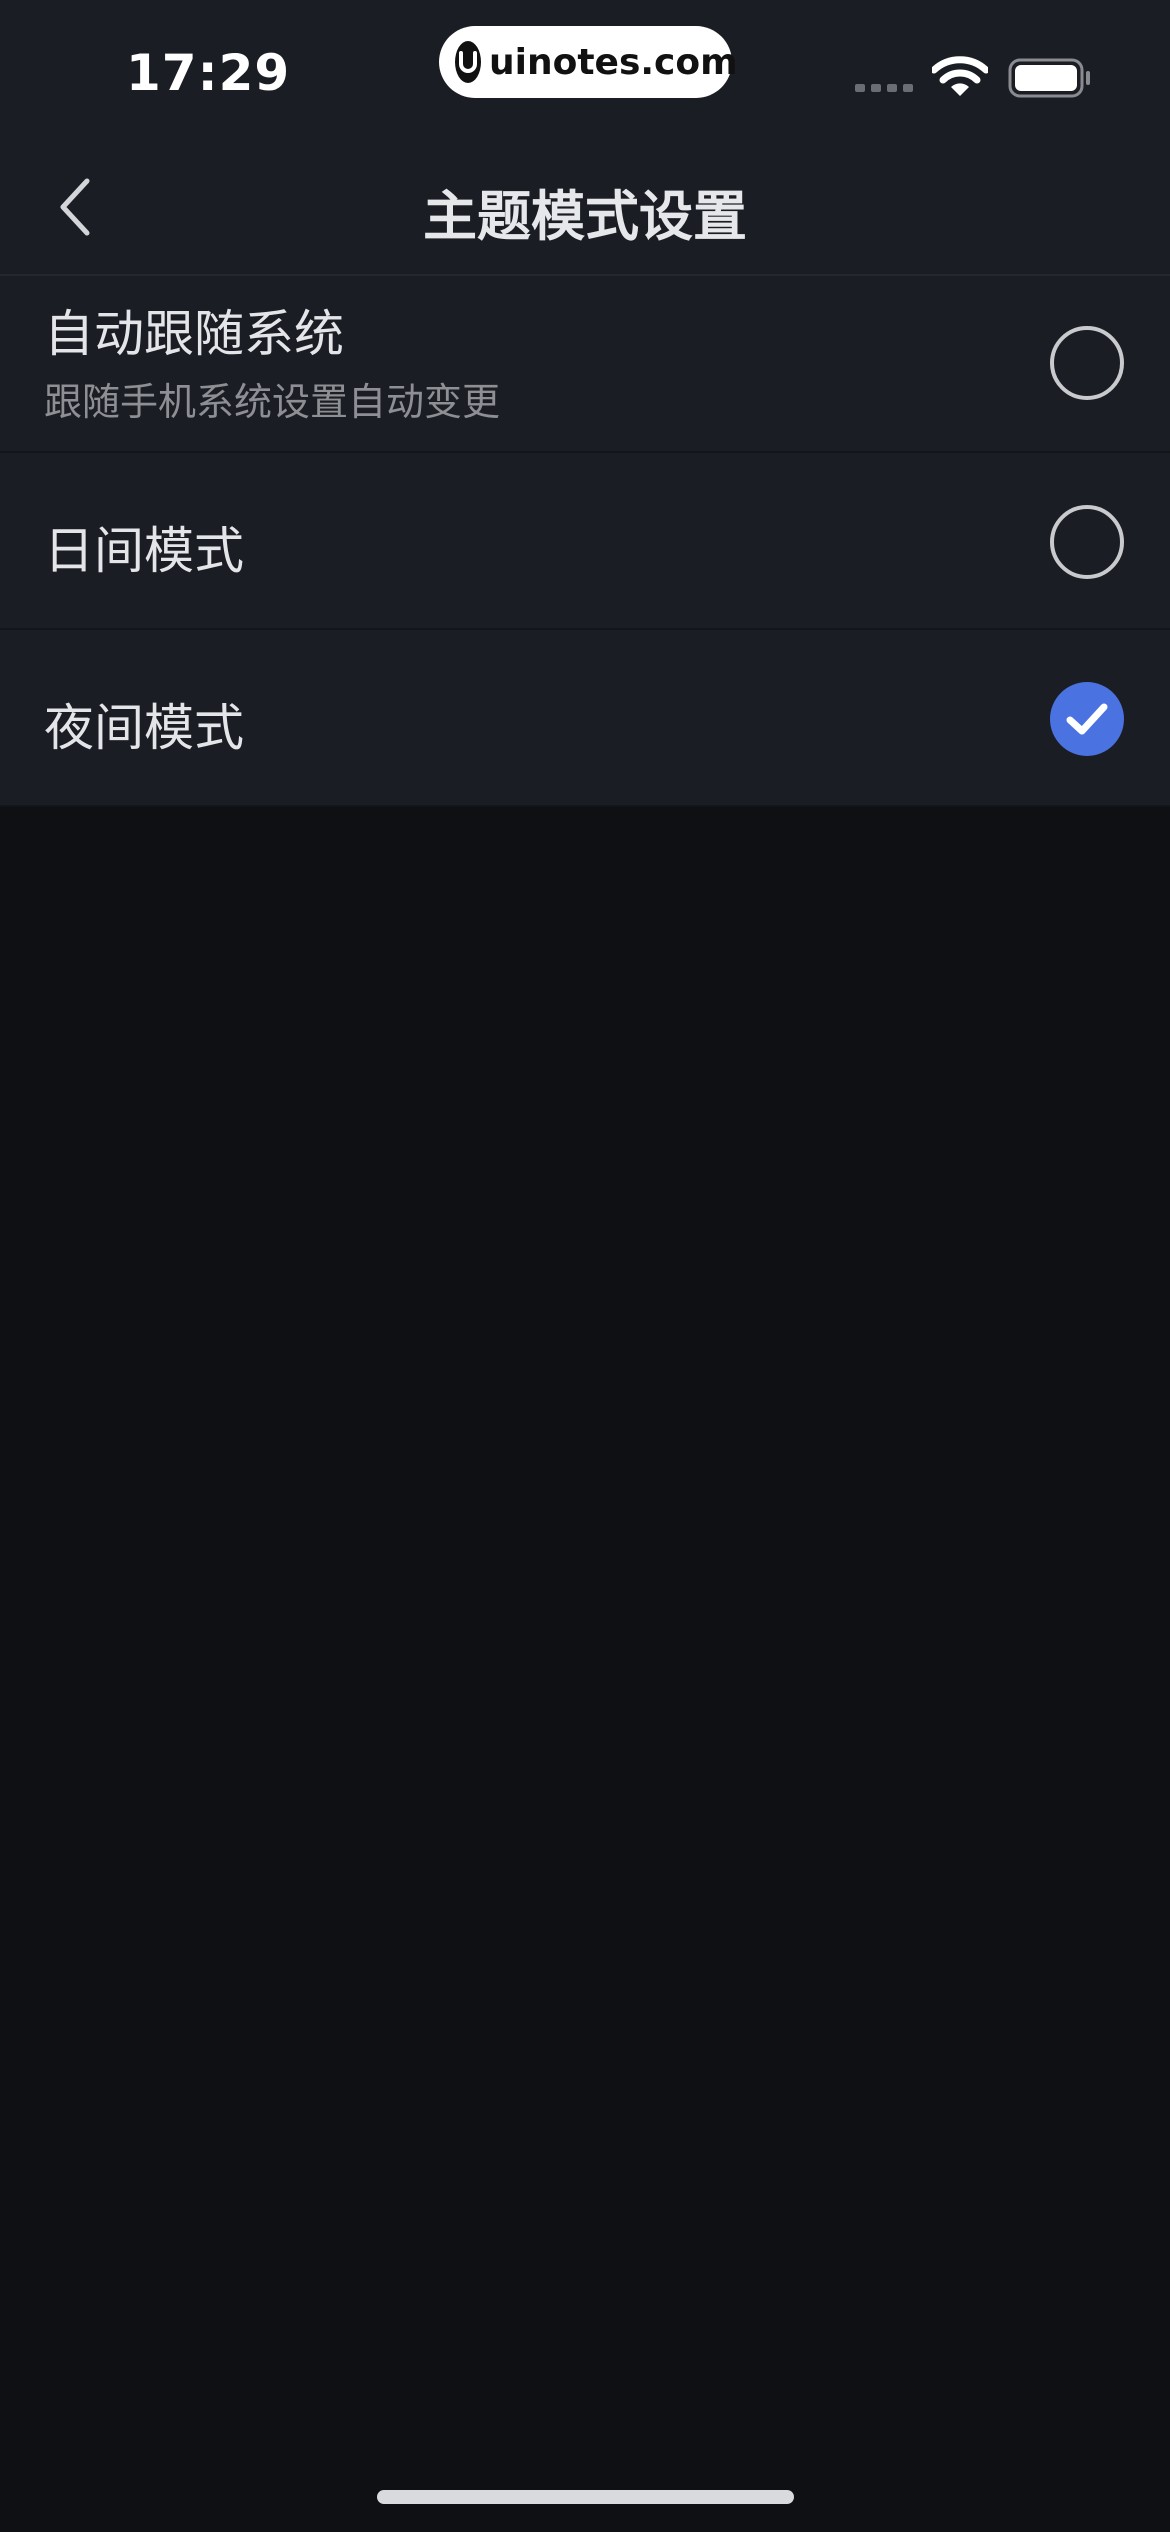  What do you see at coordinates (468, 62) in the screenshot?
I see `watermark-logo-icon` at bounding box center [468, 62].